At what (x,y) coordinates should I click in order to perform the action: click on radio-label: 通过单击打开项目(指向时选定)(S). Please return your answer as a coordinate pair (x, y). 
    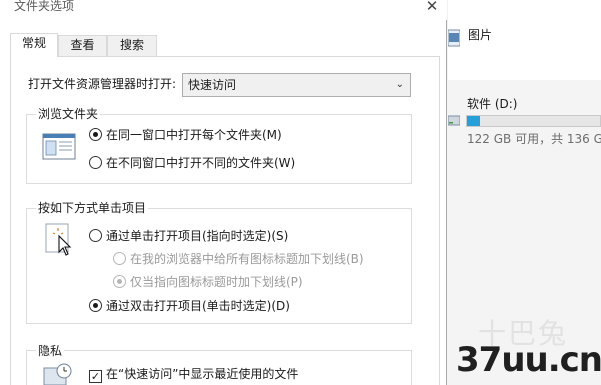
    Looking at the image, I should click on (197, 236).